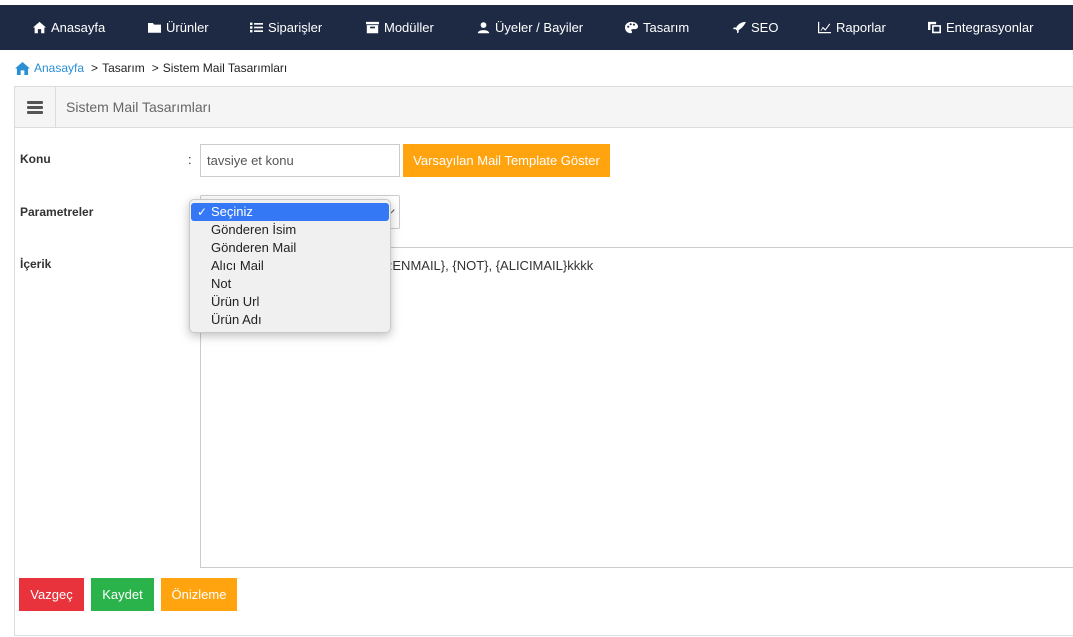 The height and width of the screenshot is (637, 1073). Describe the element at coordinates (187, 27) in the screenshot. I see `nav-item-label: Ürünler` at that location.